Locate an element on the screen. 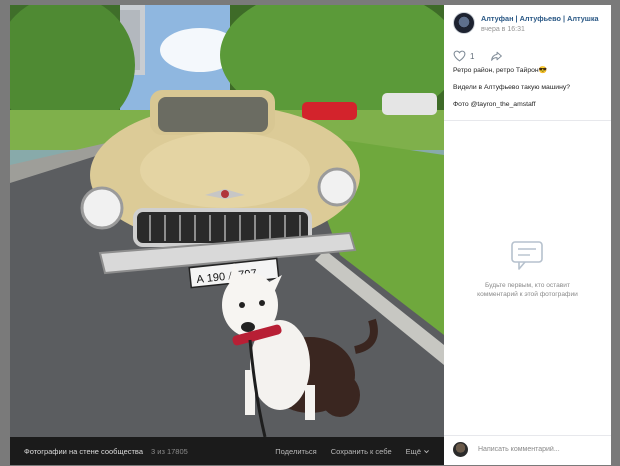 The image size is (620, 466). chevron-down-icon is located at coordinates (426, 451).